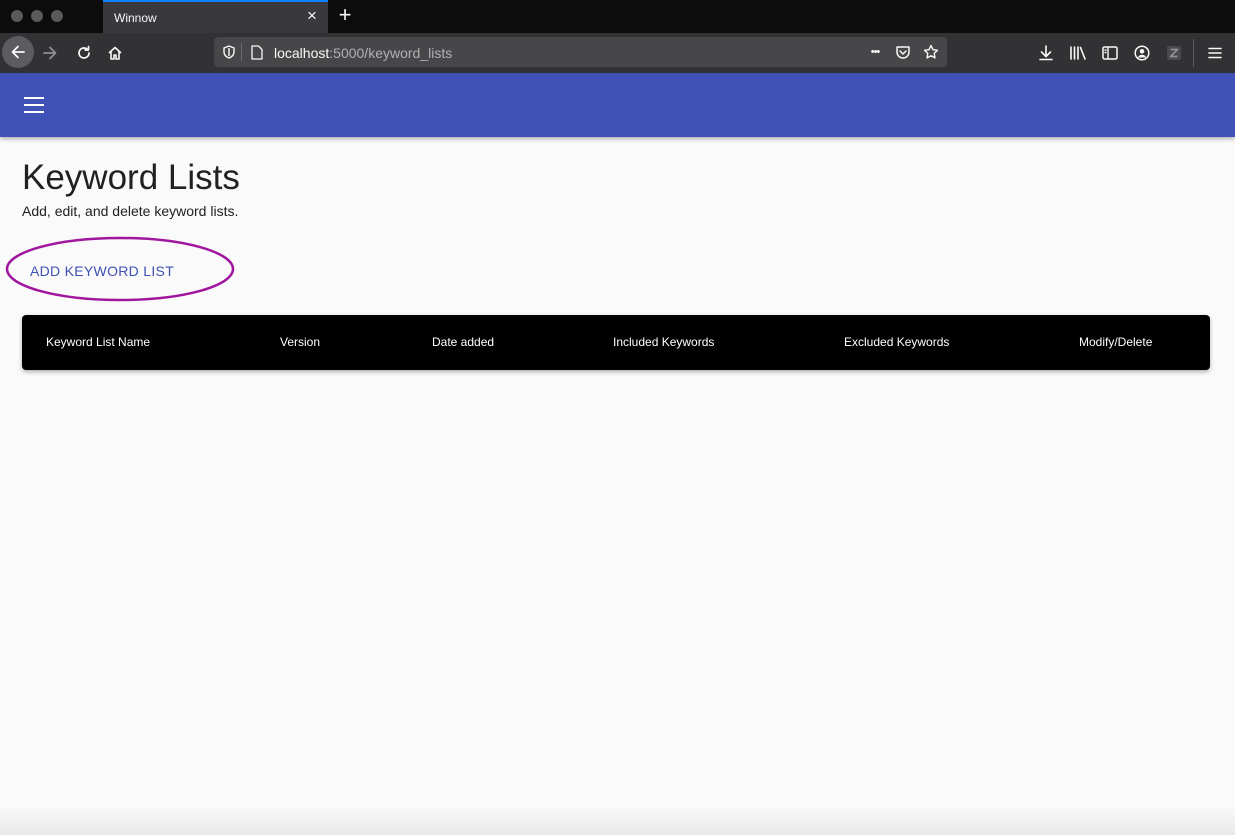 Image resolution: width=1235 pixels, height=835 pixels. Describe the element at coordinates (1115, 342) in the screenshot. I see `column-header-modify-delete: Modify/Delete` at that location.